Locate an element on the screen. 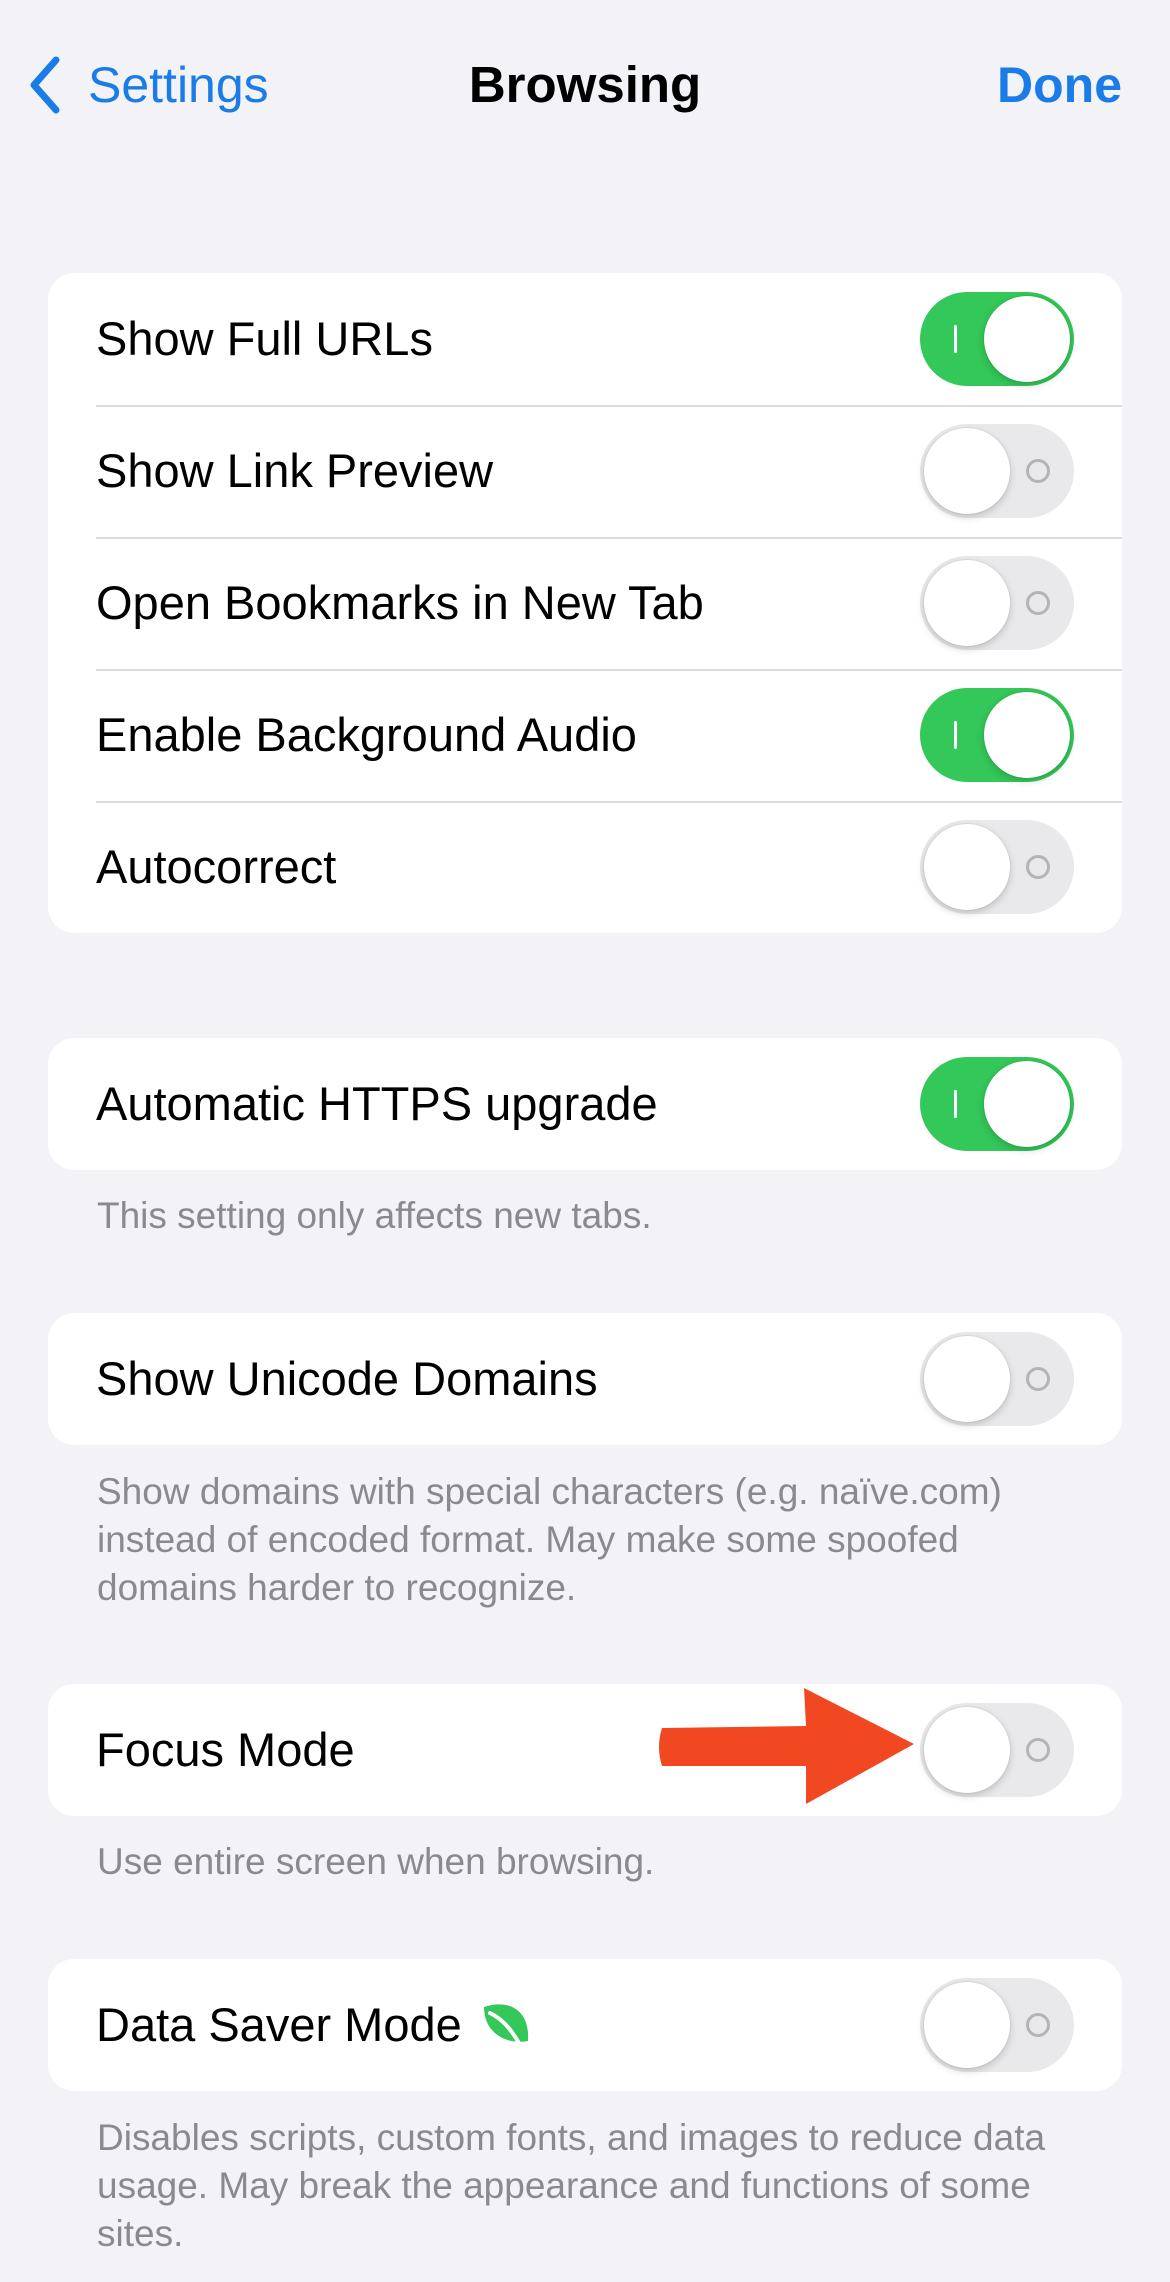 The width and height of the screenshot is (1170, 2282). https-upgrade-toggle is located at coordinates (997, 1104).